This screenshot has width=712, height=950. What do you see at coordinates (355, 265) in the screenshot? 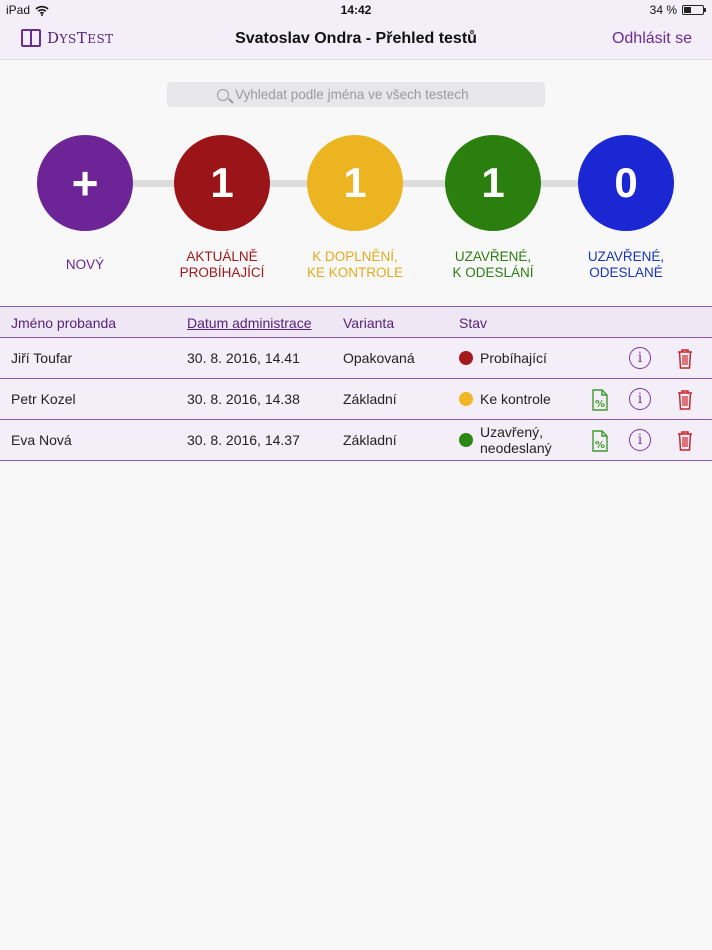
I see `stage-check-label: K doplnění, ke kontrole` at bounding box center [355, 265].